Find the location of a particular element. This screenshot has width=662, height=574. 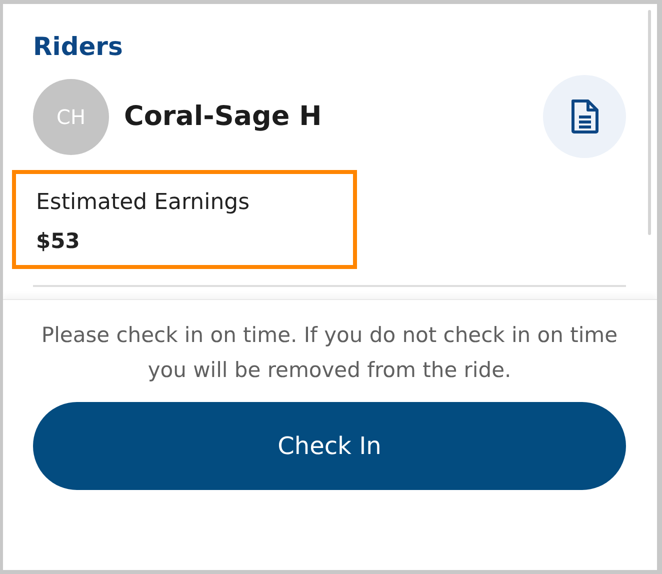

rider-name: Coral-Sage H is located at coordinates (223, 116).